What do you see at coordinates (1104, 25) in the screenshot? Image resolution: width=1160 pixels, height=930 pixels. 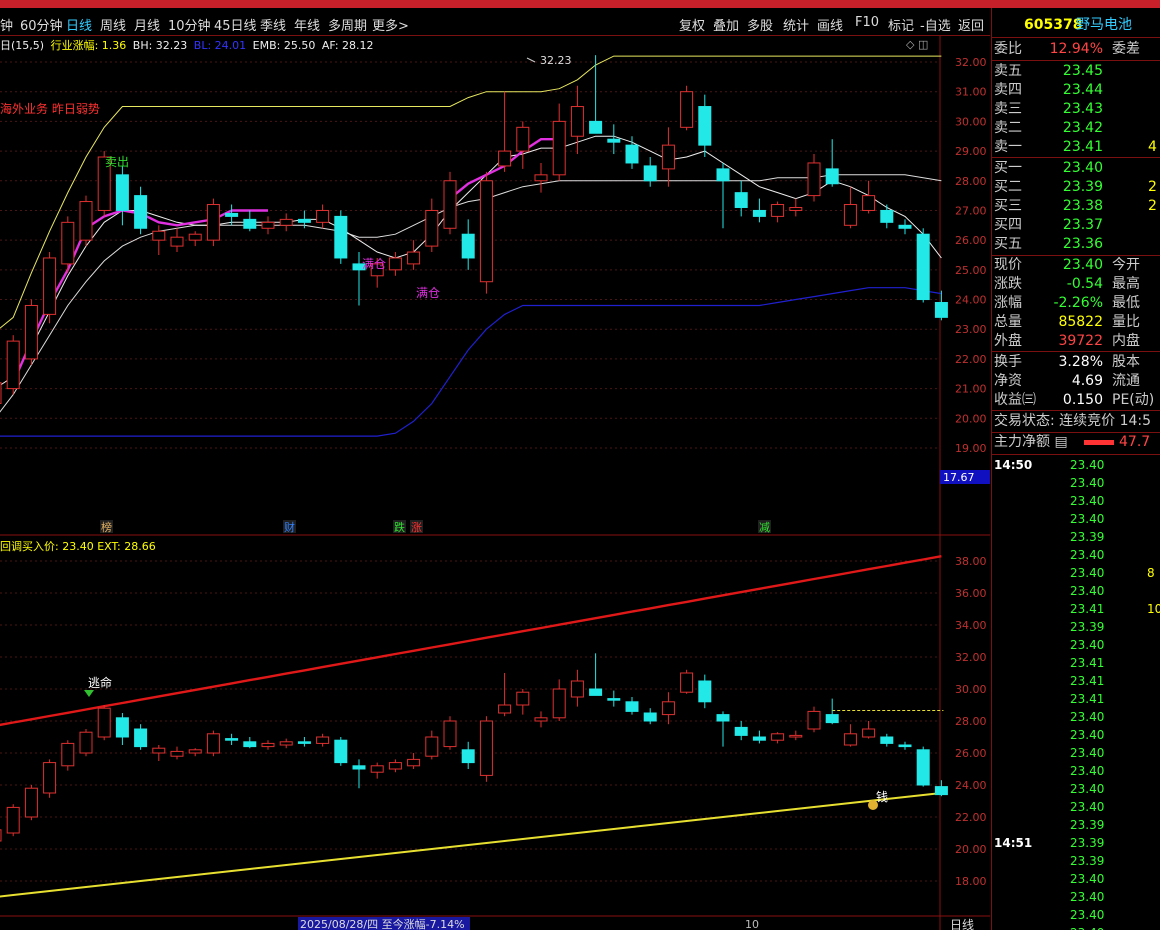 I see `stock-name: 野马电池` at bounding box center [1104, 25].